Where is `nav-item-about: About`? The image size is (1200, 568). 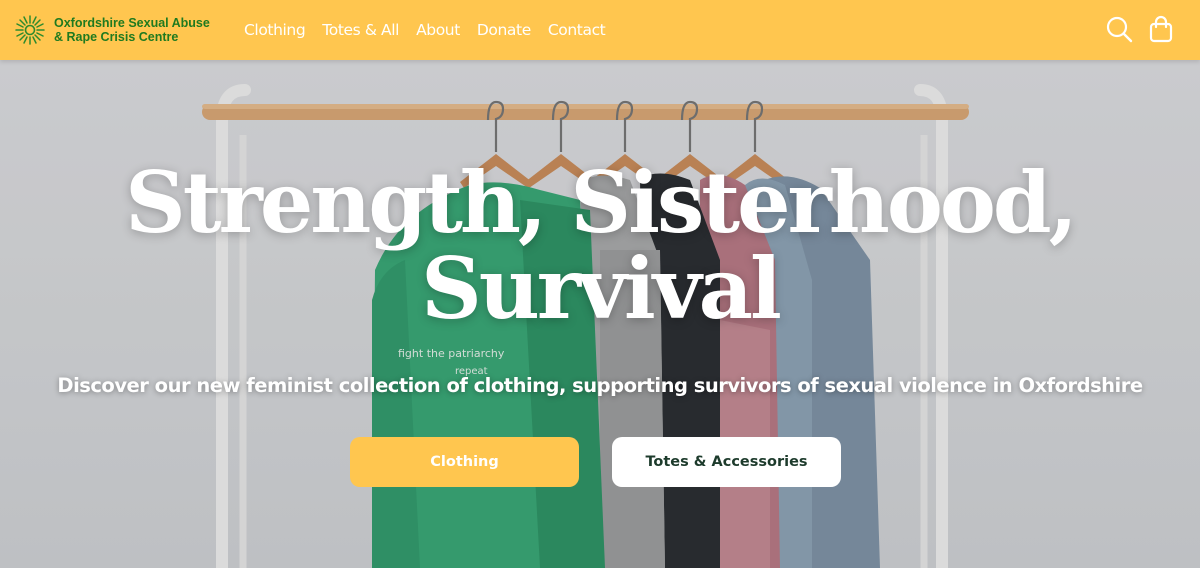
nav-item-about: About is located at coordinates (438, 30).